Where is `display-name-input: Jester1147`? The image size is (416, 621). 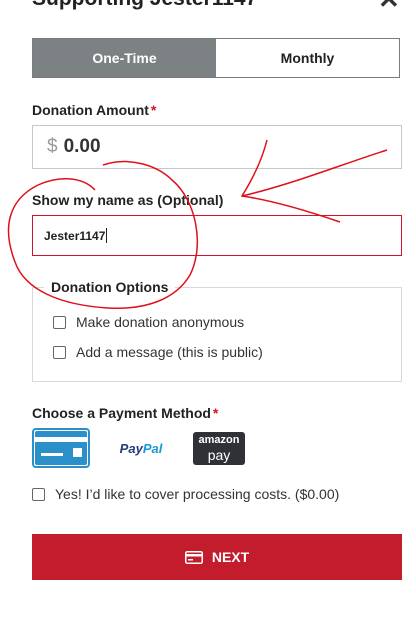 display-name-input: Jester1147 is located at coordinates (217, 235).